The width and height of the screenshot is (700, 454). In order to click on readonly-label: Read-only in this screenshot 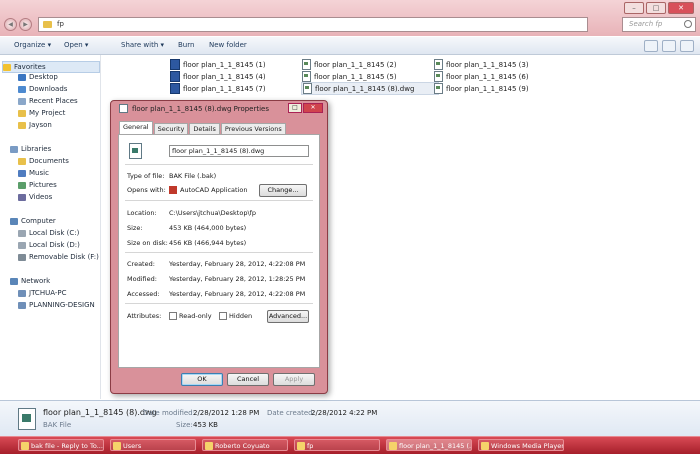, I will do `click(195, 316)`.